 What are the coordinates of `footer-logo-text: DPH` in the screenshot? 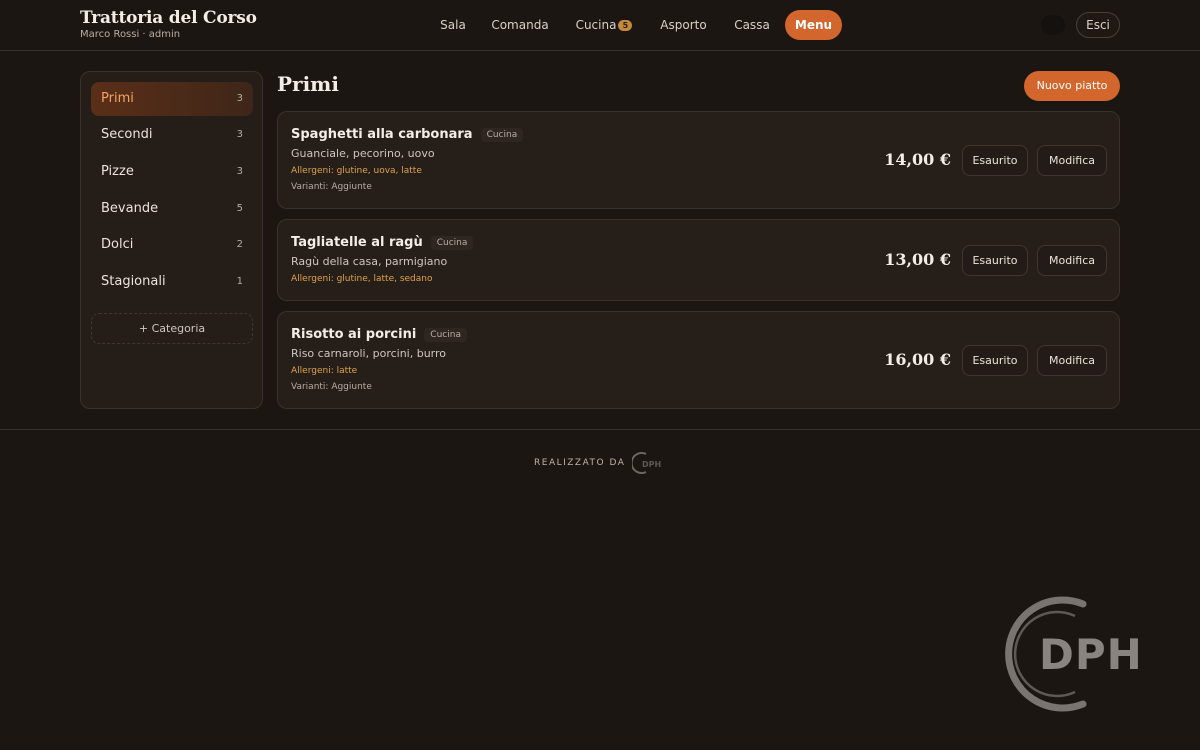 It's located at (651, 464).